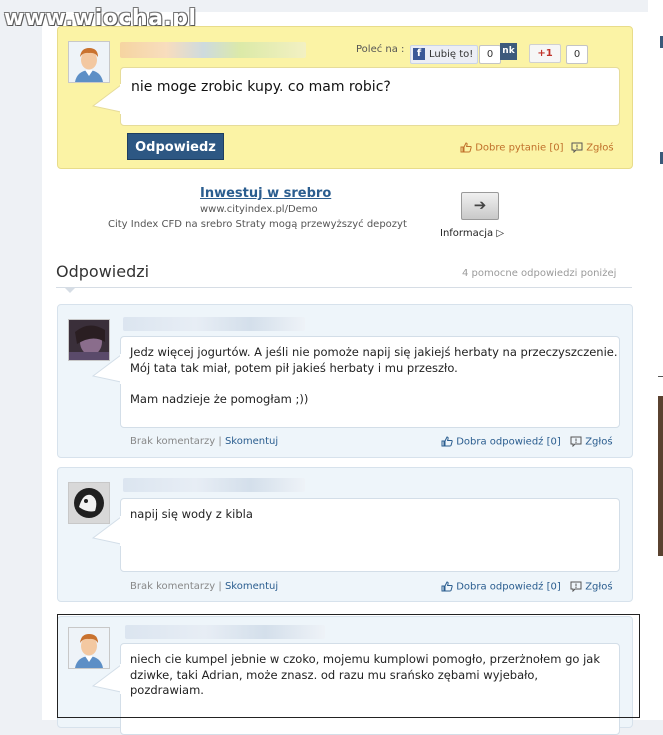 This screenshot has width=663, height=735. Describe the element at coordinates (490, 54) in the screenshot. I see `facebook-like-count: 0` at that location.